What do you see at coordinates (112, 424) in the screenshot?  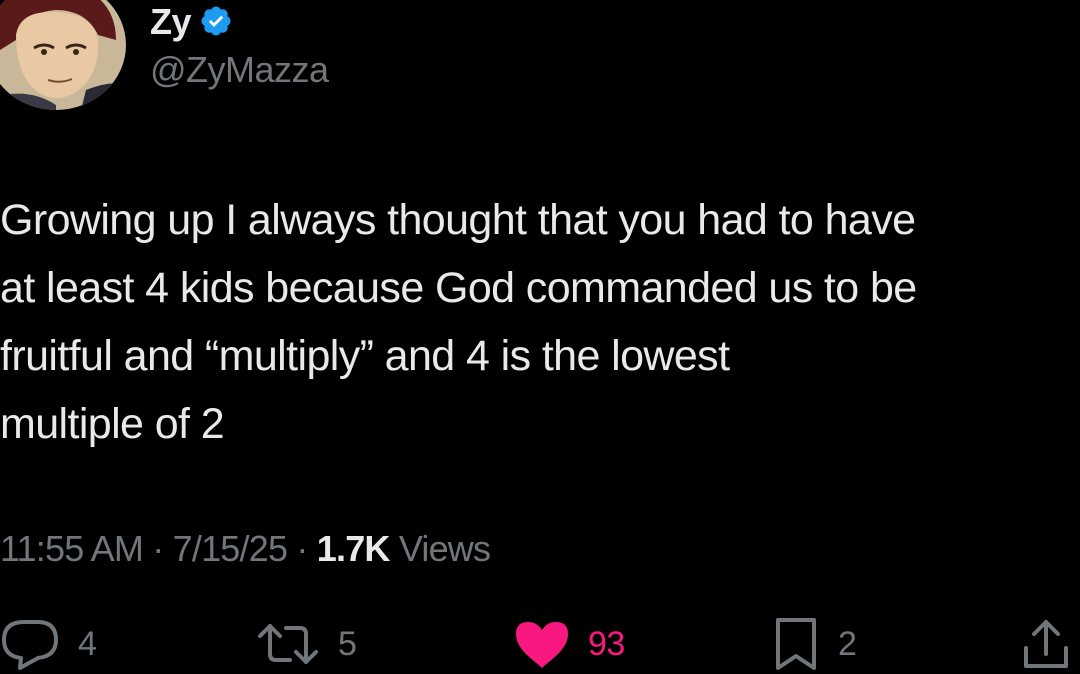 I see `tweet-text-line: multiple of 2` at bounding box center [112, 424].